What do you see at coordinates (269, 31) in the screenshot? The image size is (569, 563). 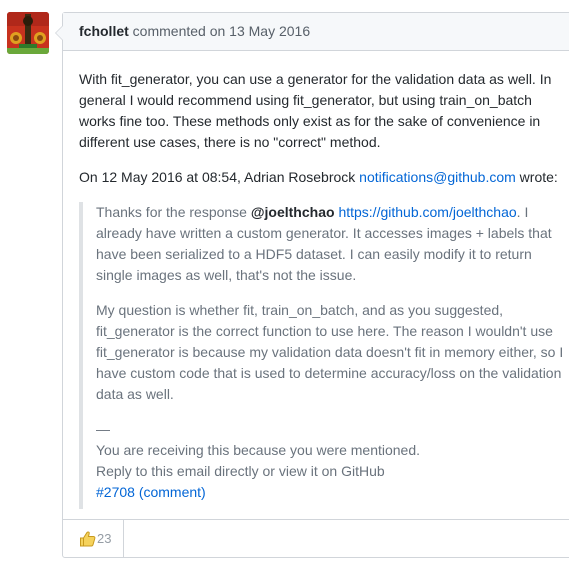 I see `comment-date-link: 13 May 2016` at bounding box center [269, 31].